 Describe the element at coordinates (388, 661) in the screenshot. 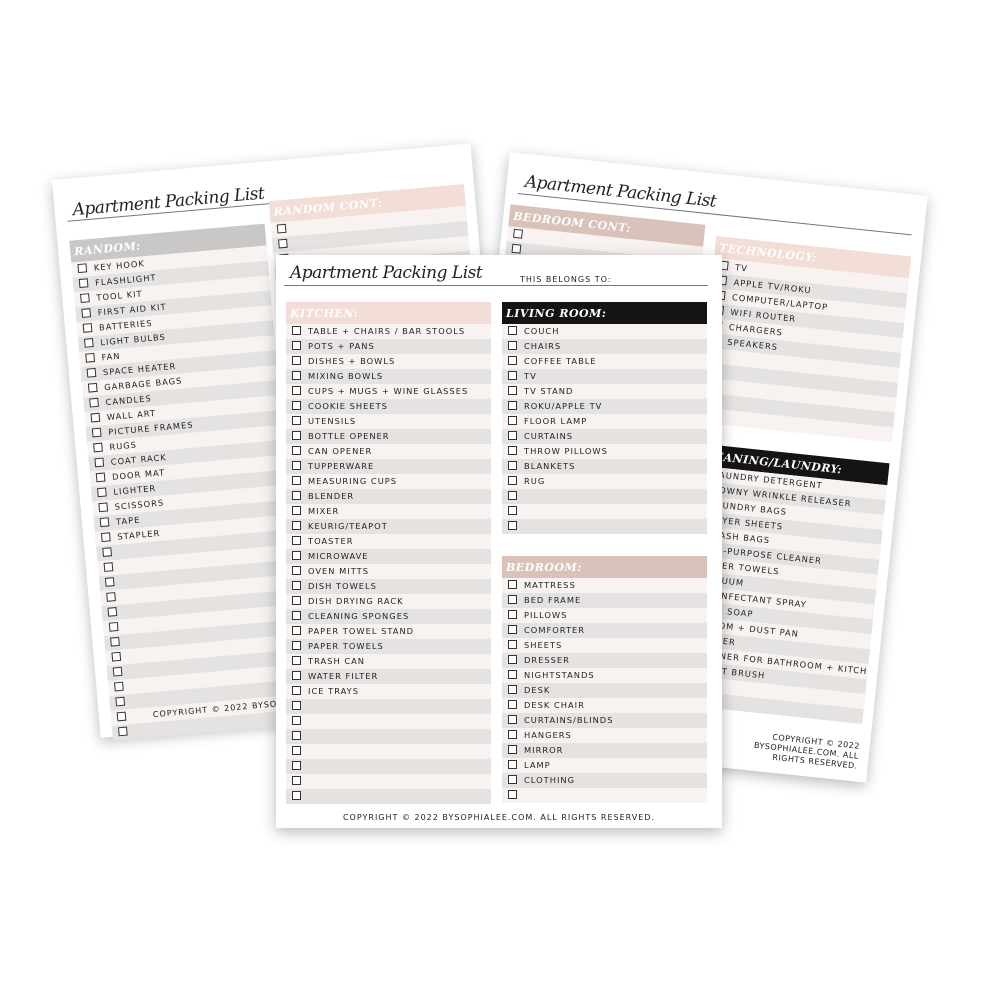

I see `checklist-item: TRASH CAN` at that location.